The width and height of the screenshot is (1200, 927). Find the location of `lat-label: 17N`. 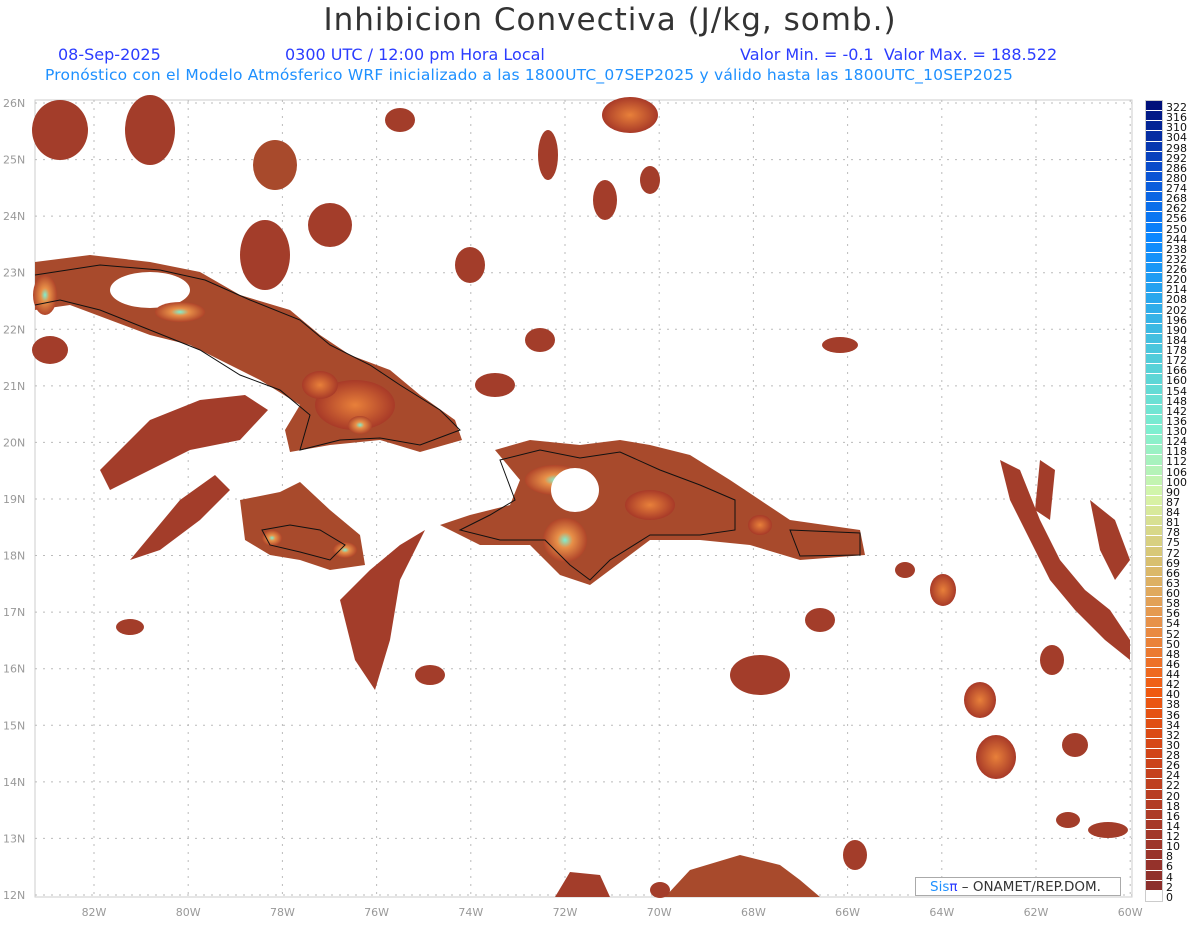

lat-label: 17N is located at coordinates (14, 612).